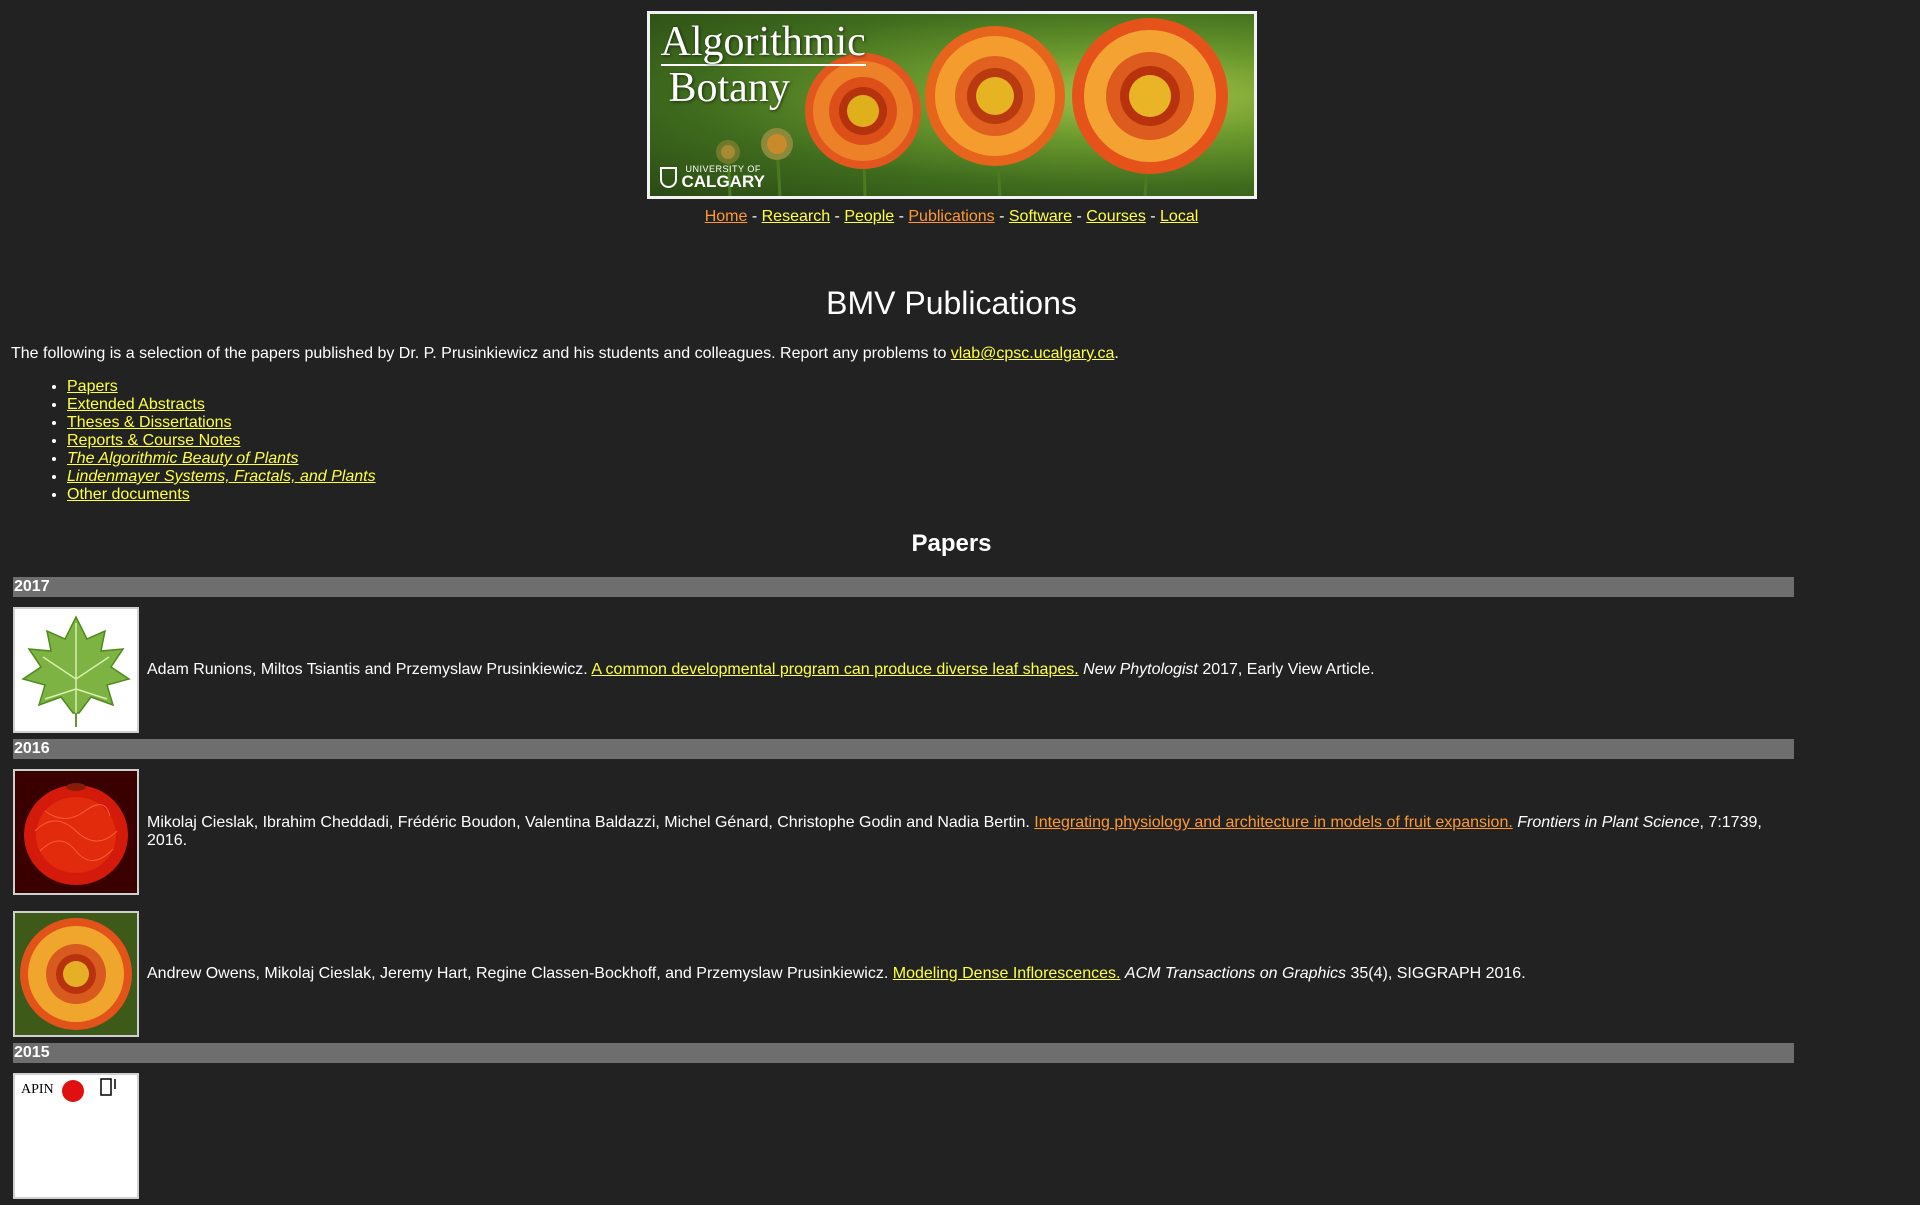 This screenshot has height=1205, width=1920. I want to click on nav-link-publications: Publications, so click(951, 216).